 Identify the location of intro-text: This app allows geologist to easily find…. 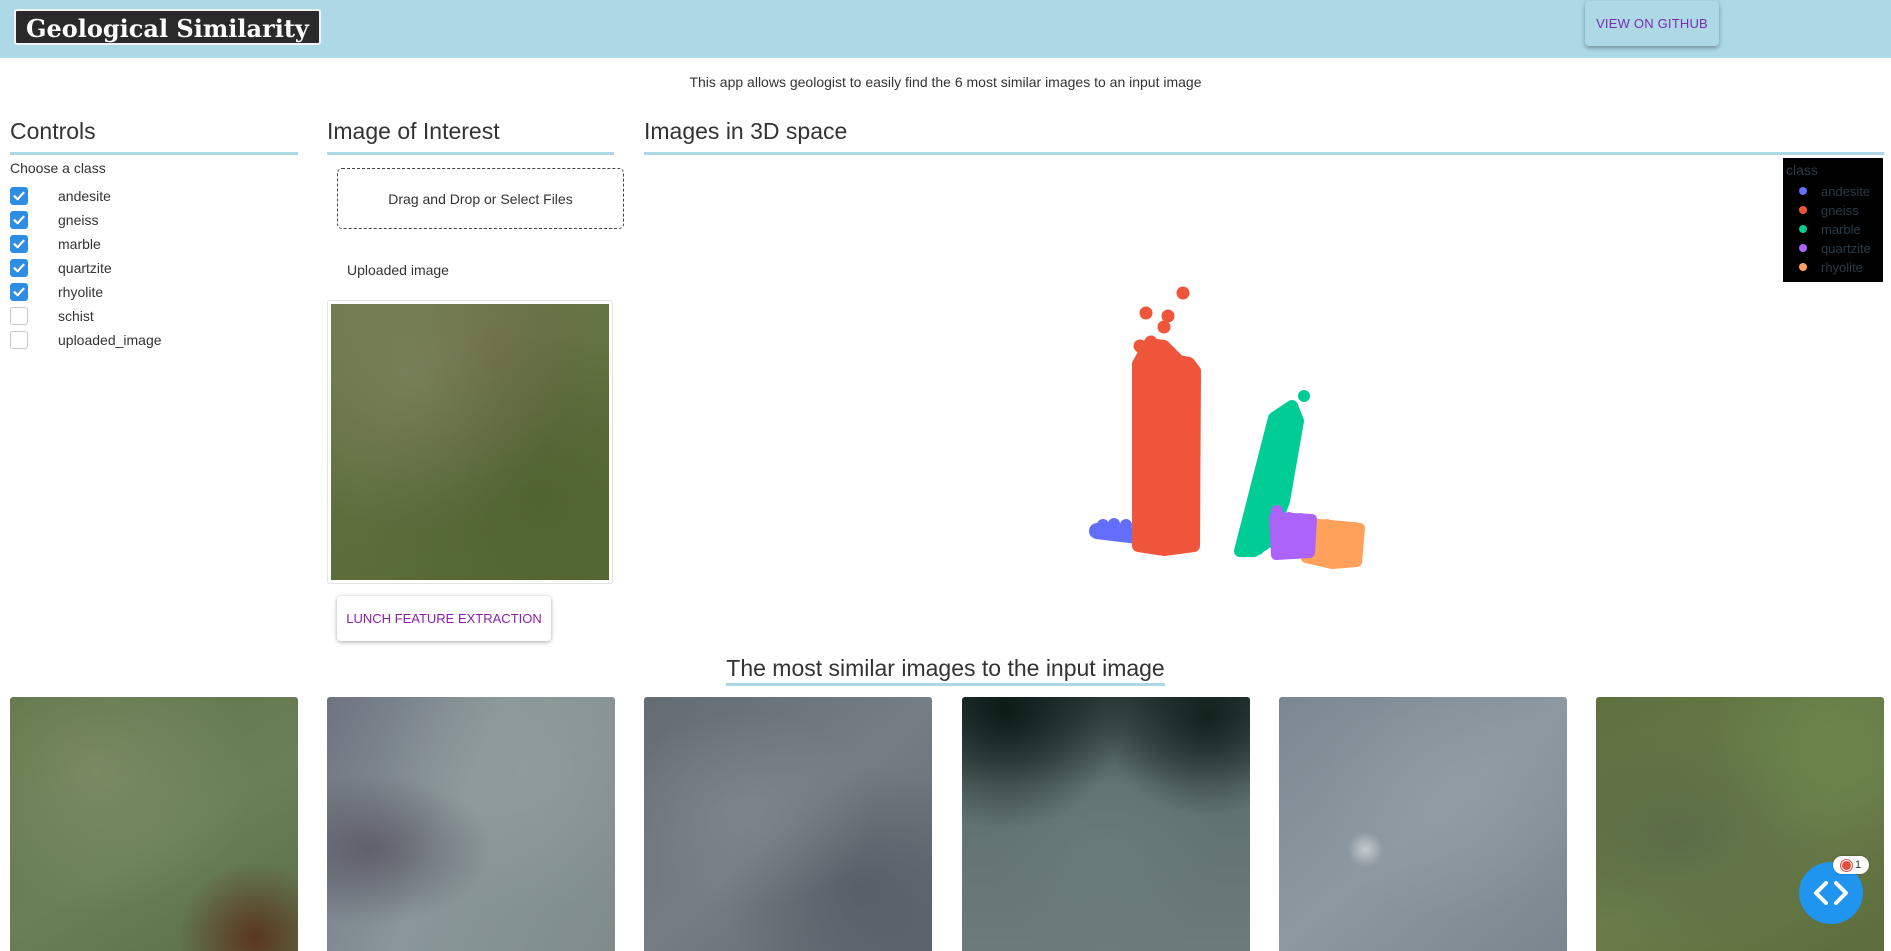
(945, 82).